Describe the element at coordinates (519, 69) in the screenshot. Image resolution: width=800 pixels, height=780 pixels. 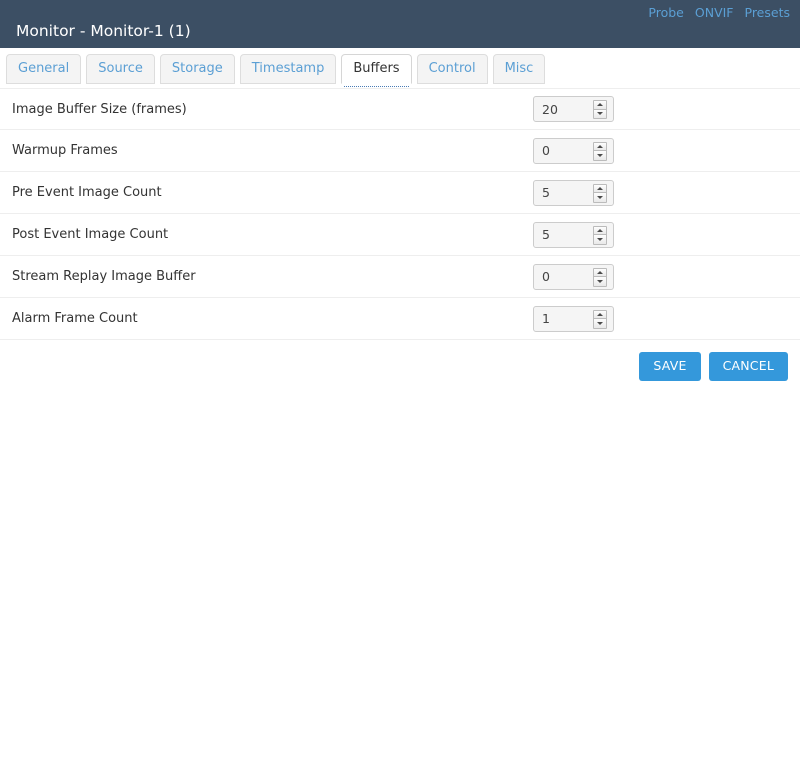
I see `tab-misc: Misc` at that location.